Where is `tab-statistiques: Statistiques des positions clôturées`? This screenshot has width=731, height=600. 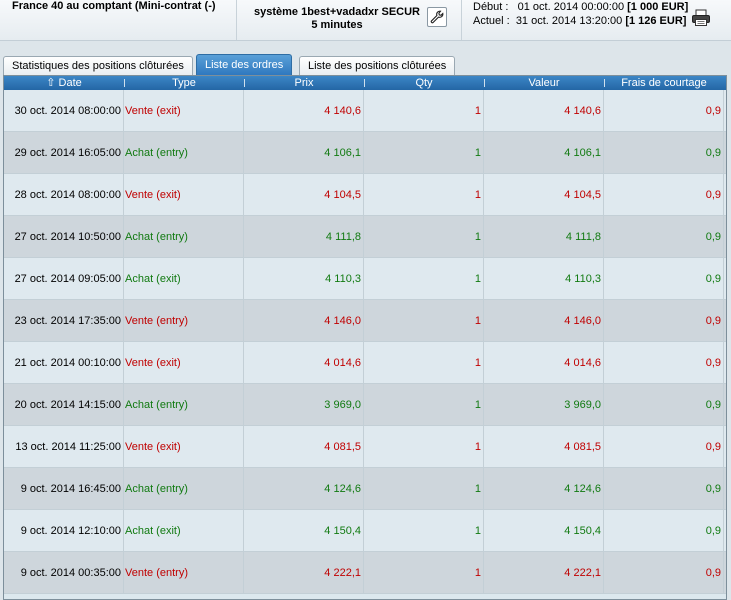 tab-statistiques: Statistiques des positions clôturées is located at coordinates (98, 65).